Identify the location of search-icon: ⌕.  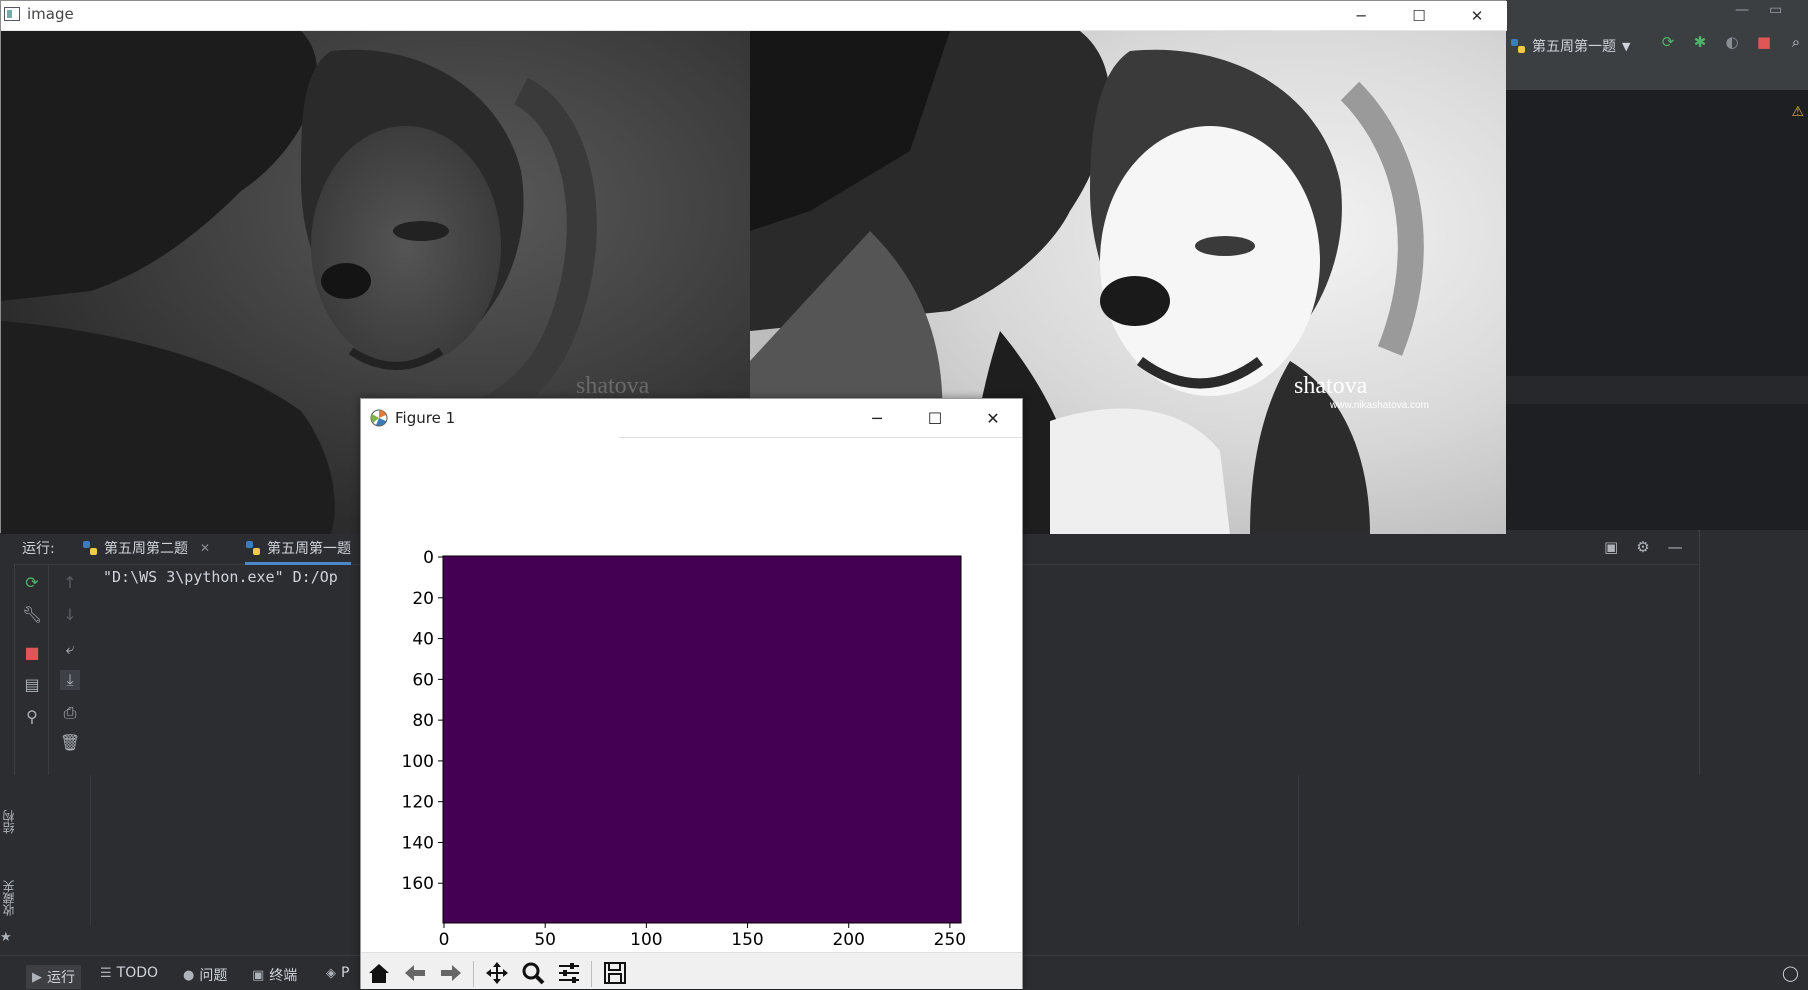
(1796, 42).